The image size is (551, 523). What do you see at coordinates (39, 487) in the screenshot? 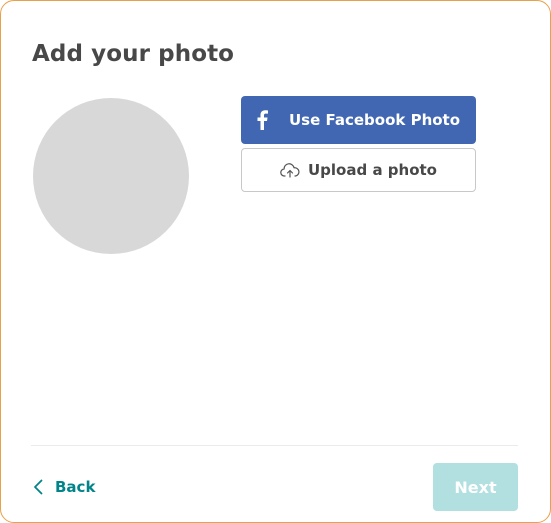
I see `chevron-left-icon` at bounding box center [39, 487].